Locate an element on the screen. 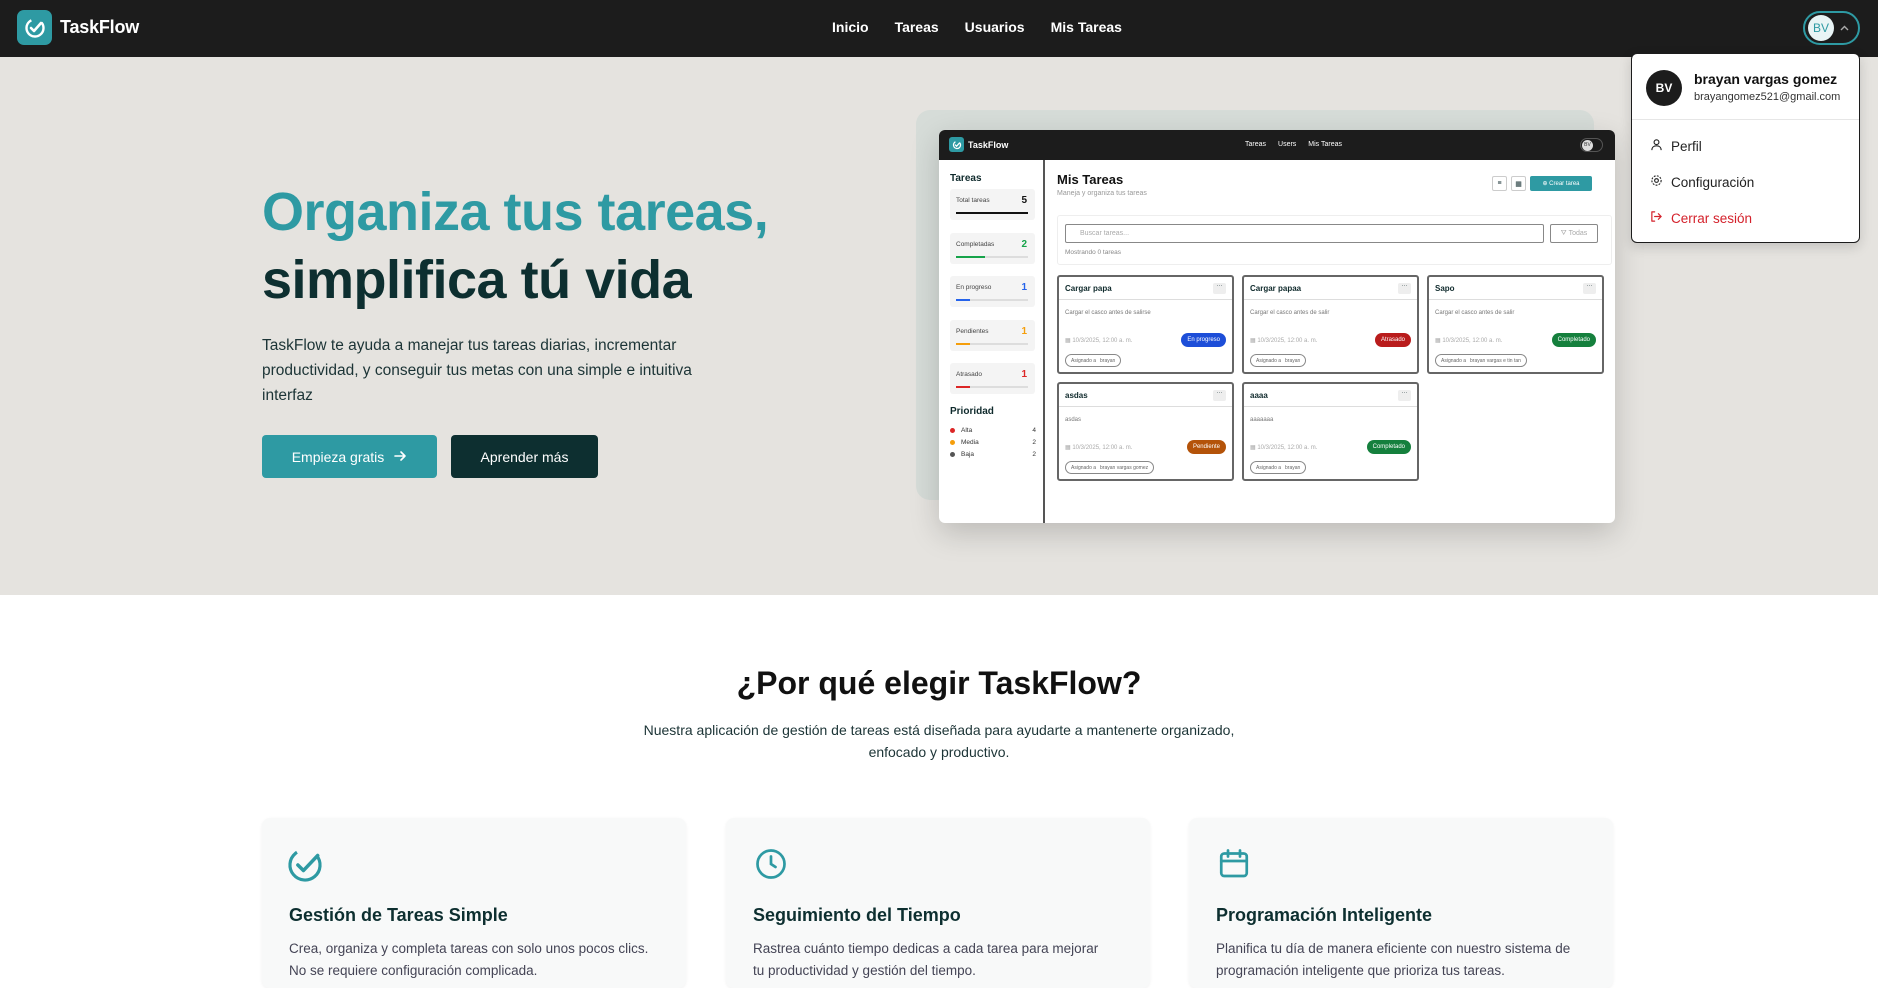 The image size is (1878, 988). preview-toolbar: ≡ ▦ ⊕ Crear tarea is located at coordinates (1542, 183).